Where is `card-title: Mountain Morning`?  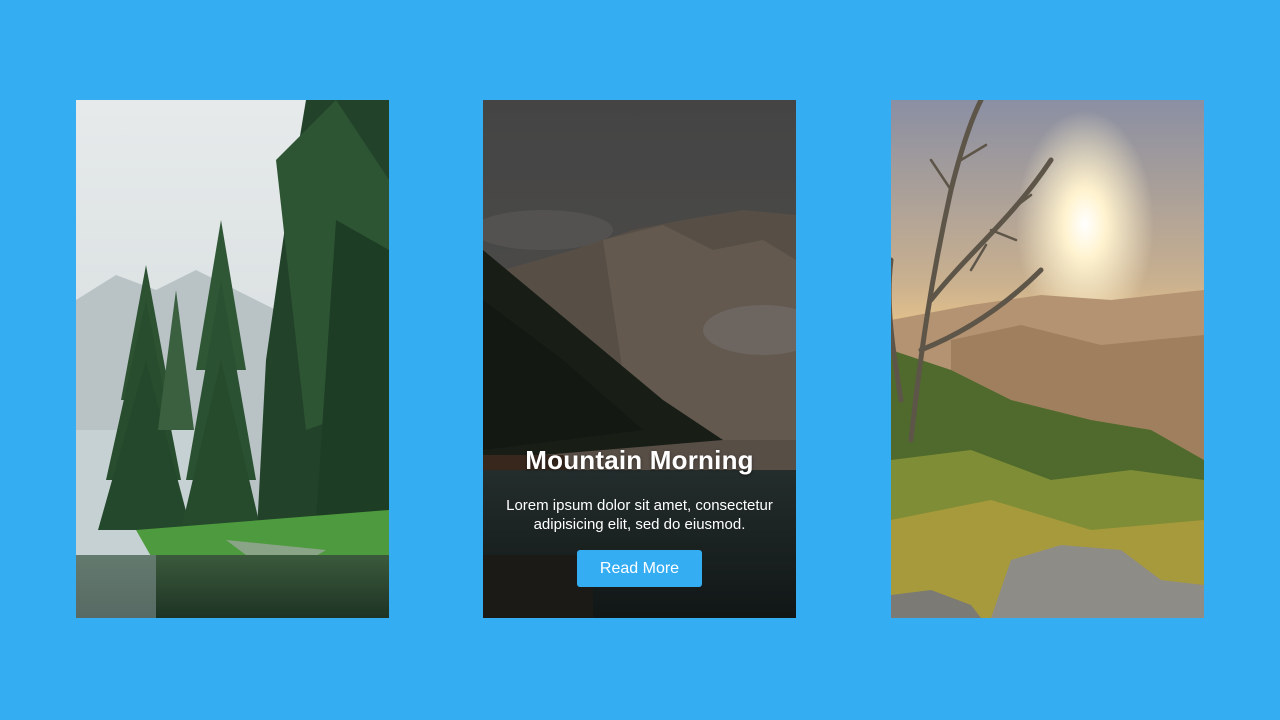
card-title: Mountain Morning is located at coordinates (639, 460).